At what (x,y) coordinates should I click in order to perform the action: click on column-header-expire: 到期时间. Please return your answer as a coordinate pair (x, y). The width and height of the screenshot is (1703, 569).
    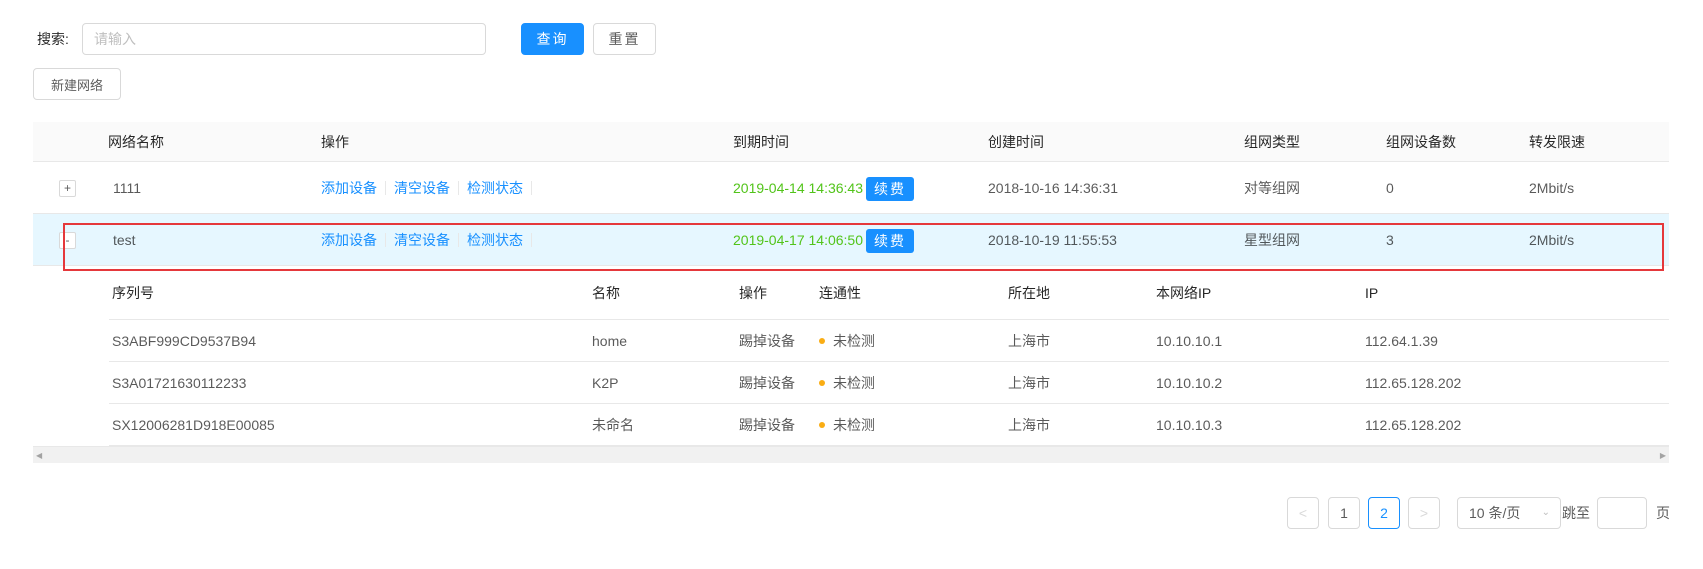
    Looking at the image, I should click on (761, 142).